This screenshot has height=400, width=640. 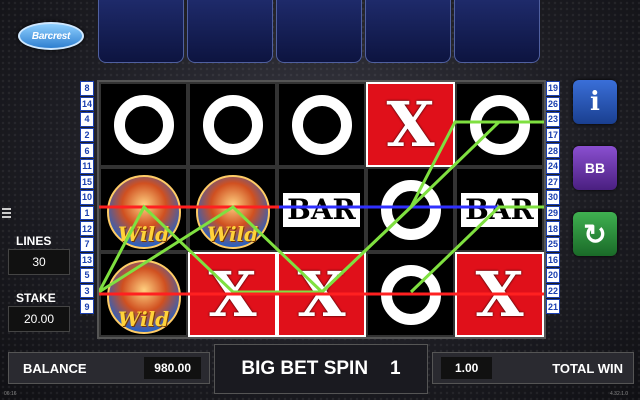 What do you see at coordinates (533, 368) in the screenshot?
I see `total-win-panel: 1.00 TOTAL WIN` at bounding box center [533, 368].